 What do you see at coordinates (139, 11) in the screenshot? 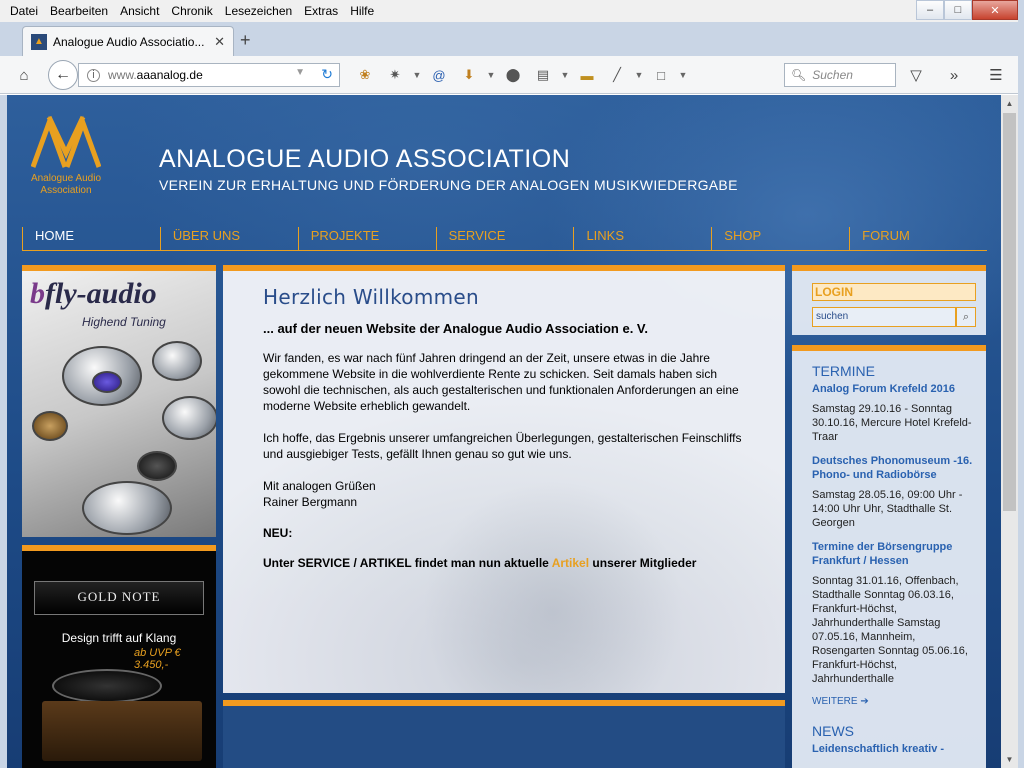
I see `menu-ansicht: Ansicht` at bounding box center [139, 11].